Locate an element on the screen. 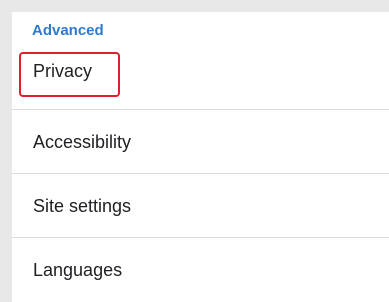 The height and width of the screenshot is (302, 389). settings-item-label: Privacy is located at coordinates (63, 71).